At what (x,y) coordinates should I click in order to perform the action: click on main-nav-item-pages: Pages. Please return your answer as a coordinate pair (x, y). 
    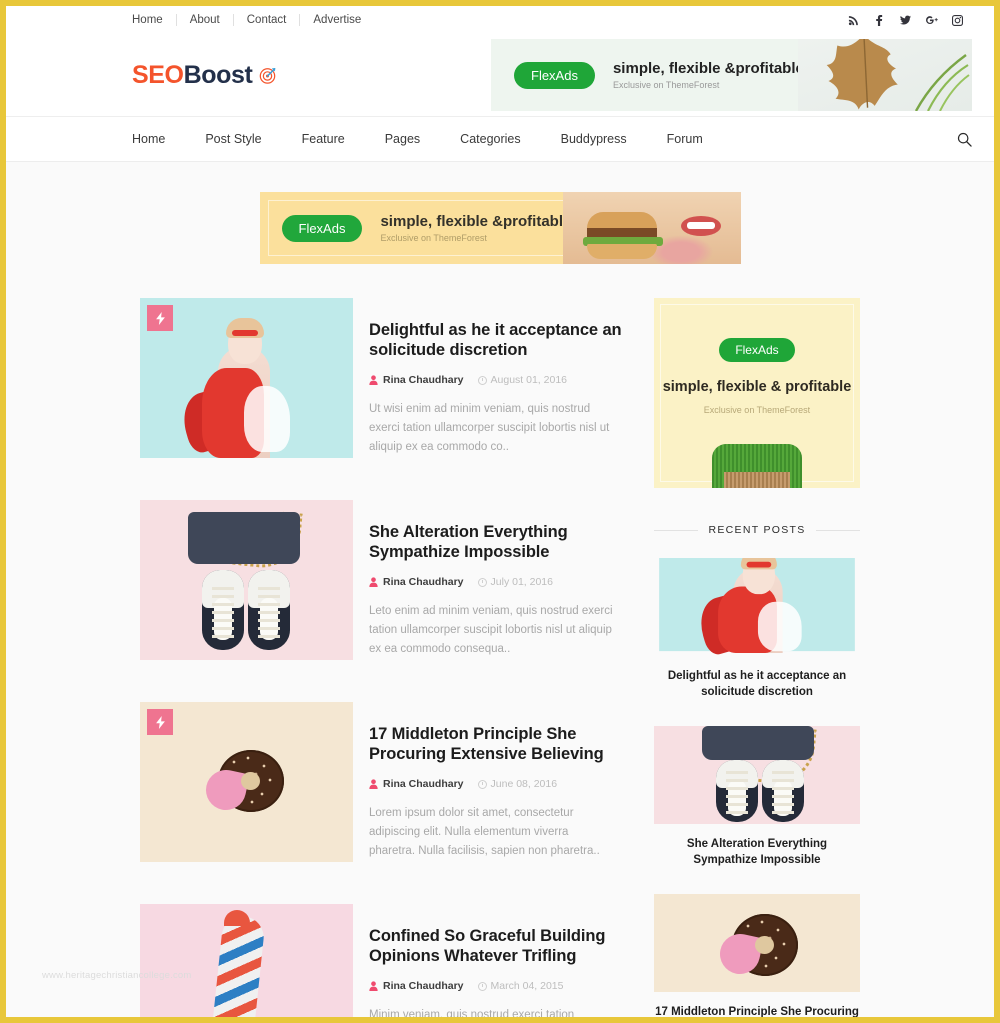
    Looking at the image, I should click on (402, 139).